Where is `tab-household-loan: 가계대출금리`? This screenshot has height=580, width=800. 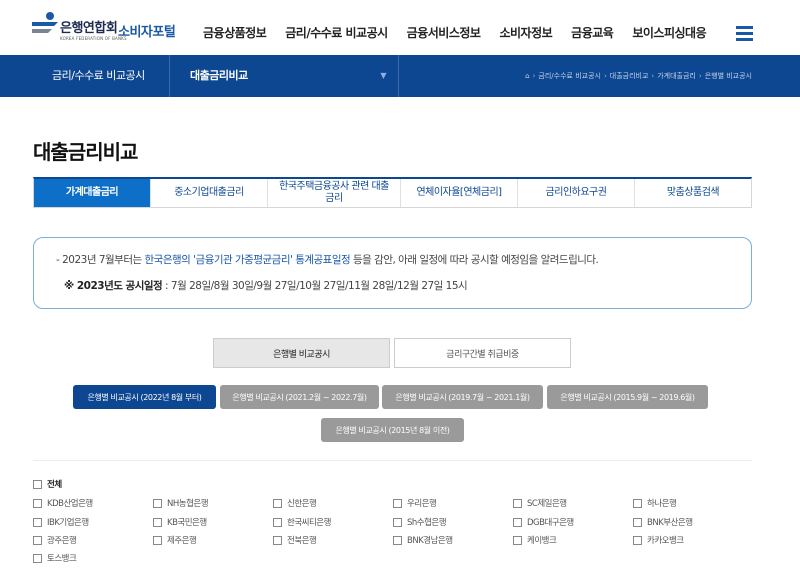
tab-household-loan: 가계대출금리 is located at coordinates (92, 193).